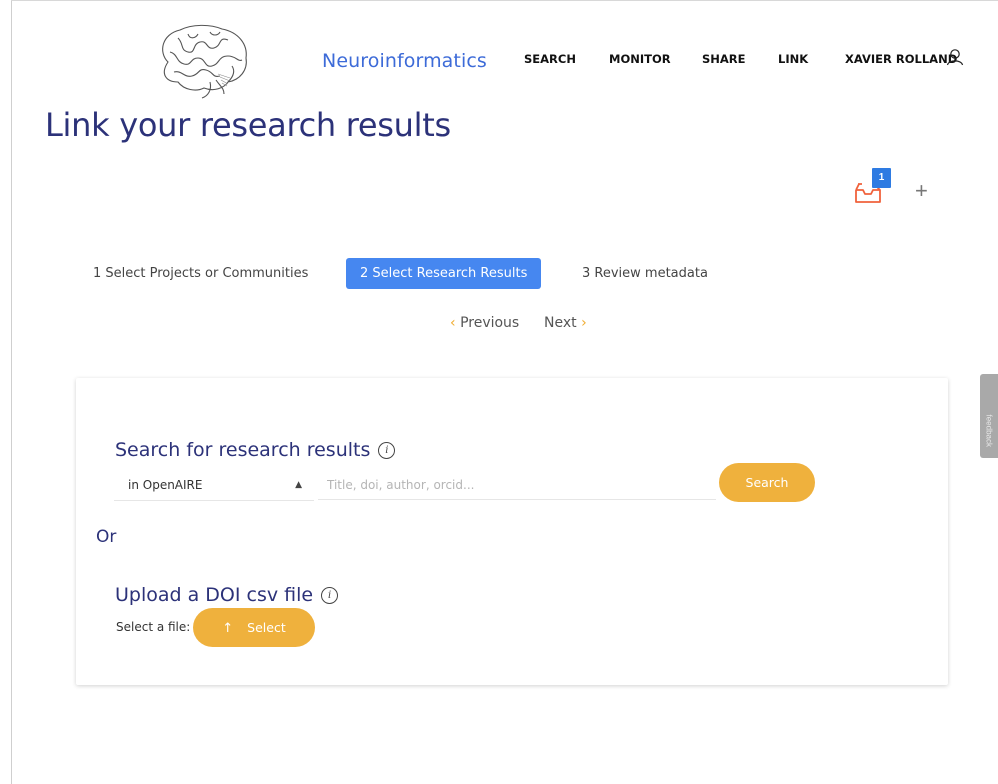  Describe the element at coordinates (584, 323) in the screenshot. I see `chevron-right-icon: ›` at that location.